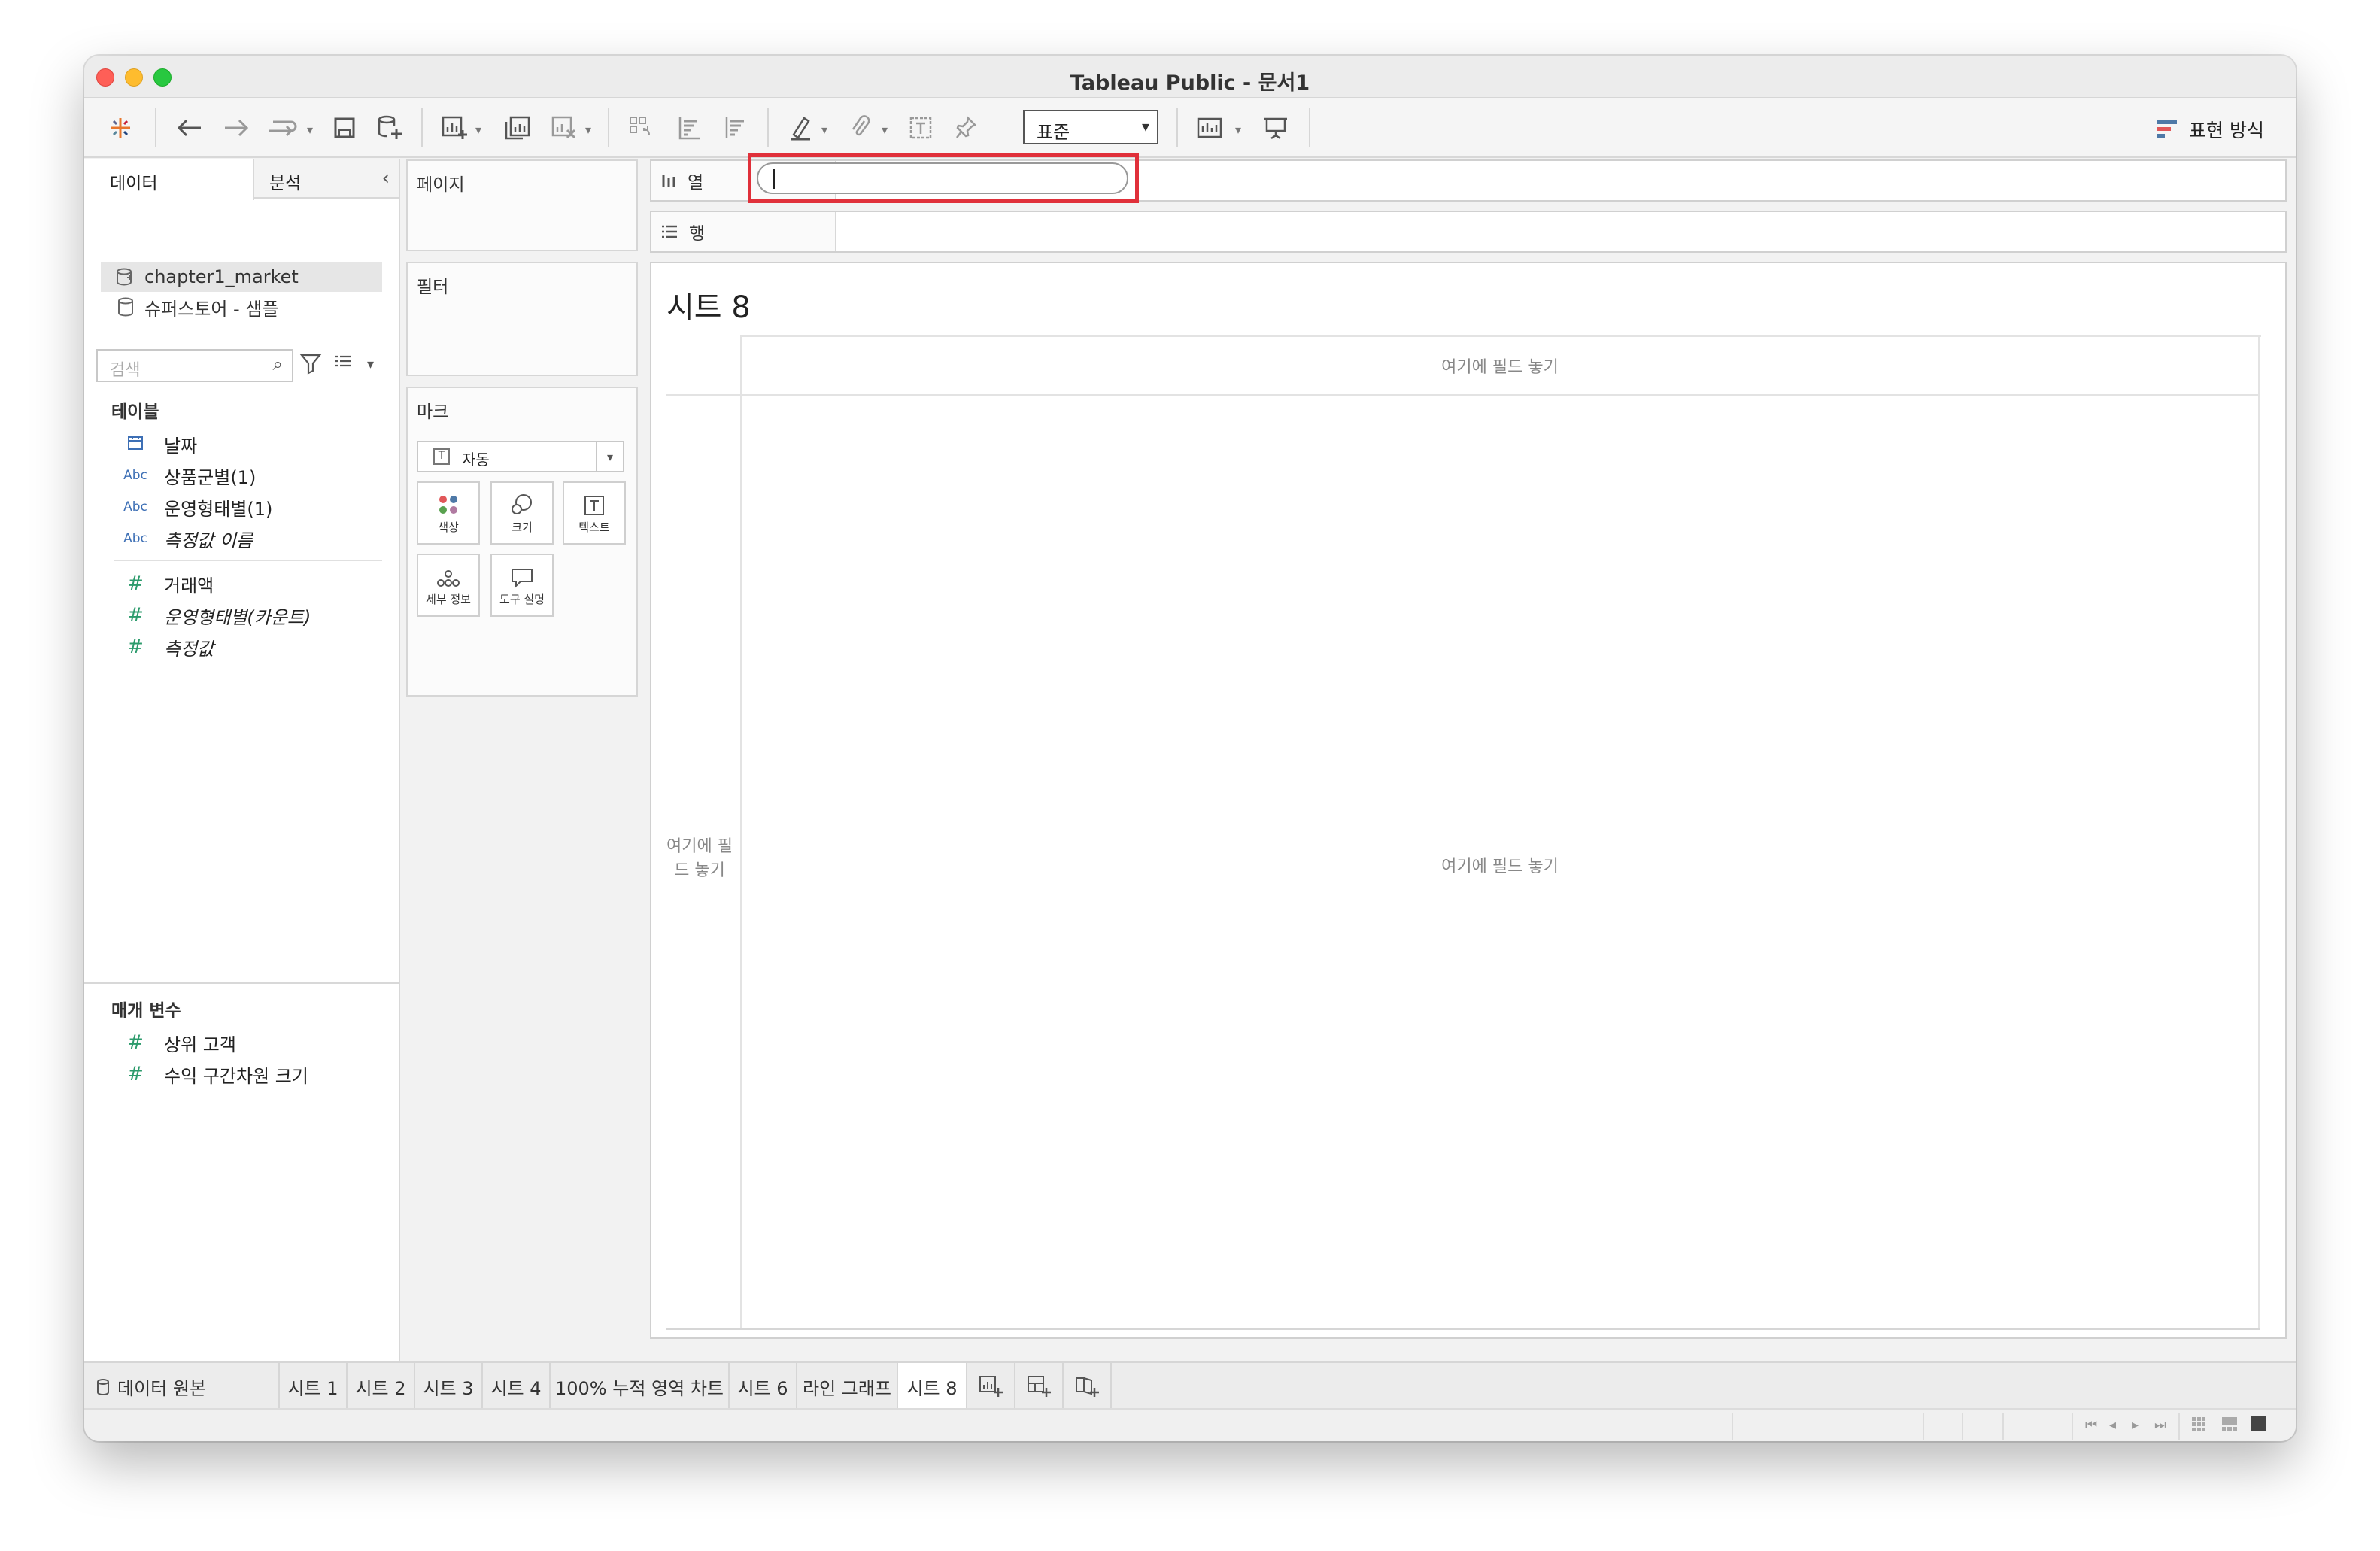 This screenshot has height=1551, width=2380. Describe the element at coordinates (151, 1387) in the screenshot. I see `datasource-tab: 데이터 원본` at that location.